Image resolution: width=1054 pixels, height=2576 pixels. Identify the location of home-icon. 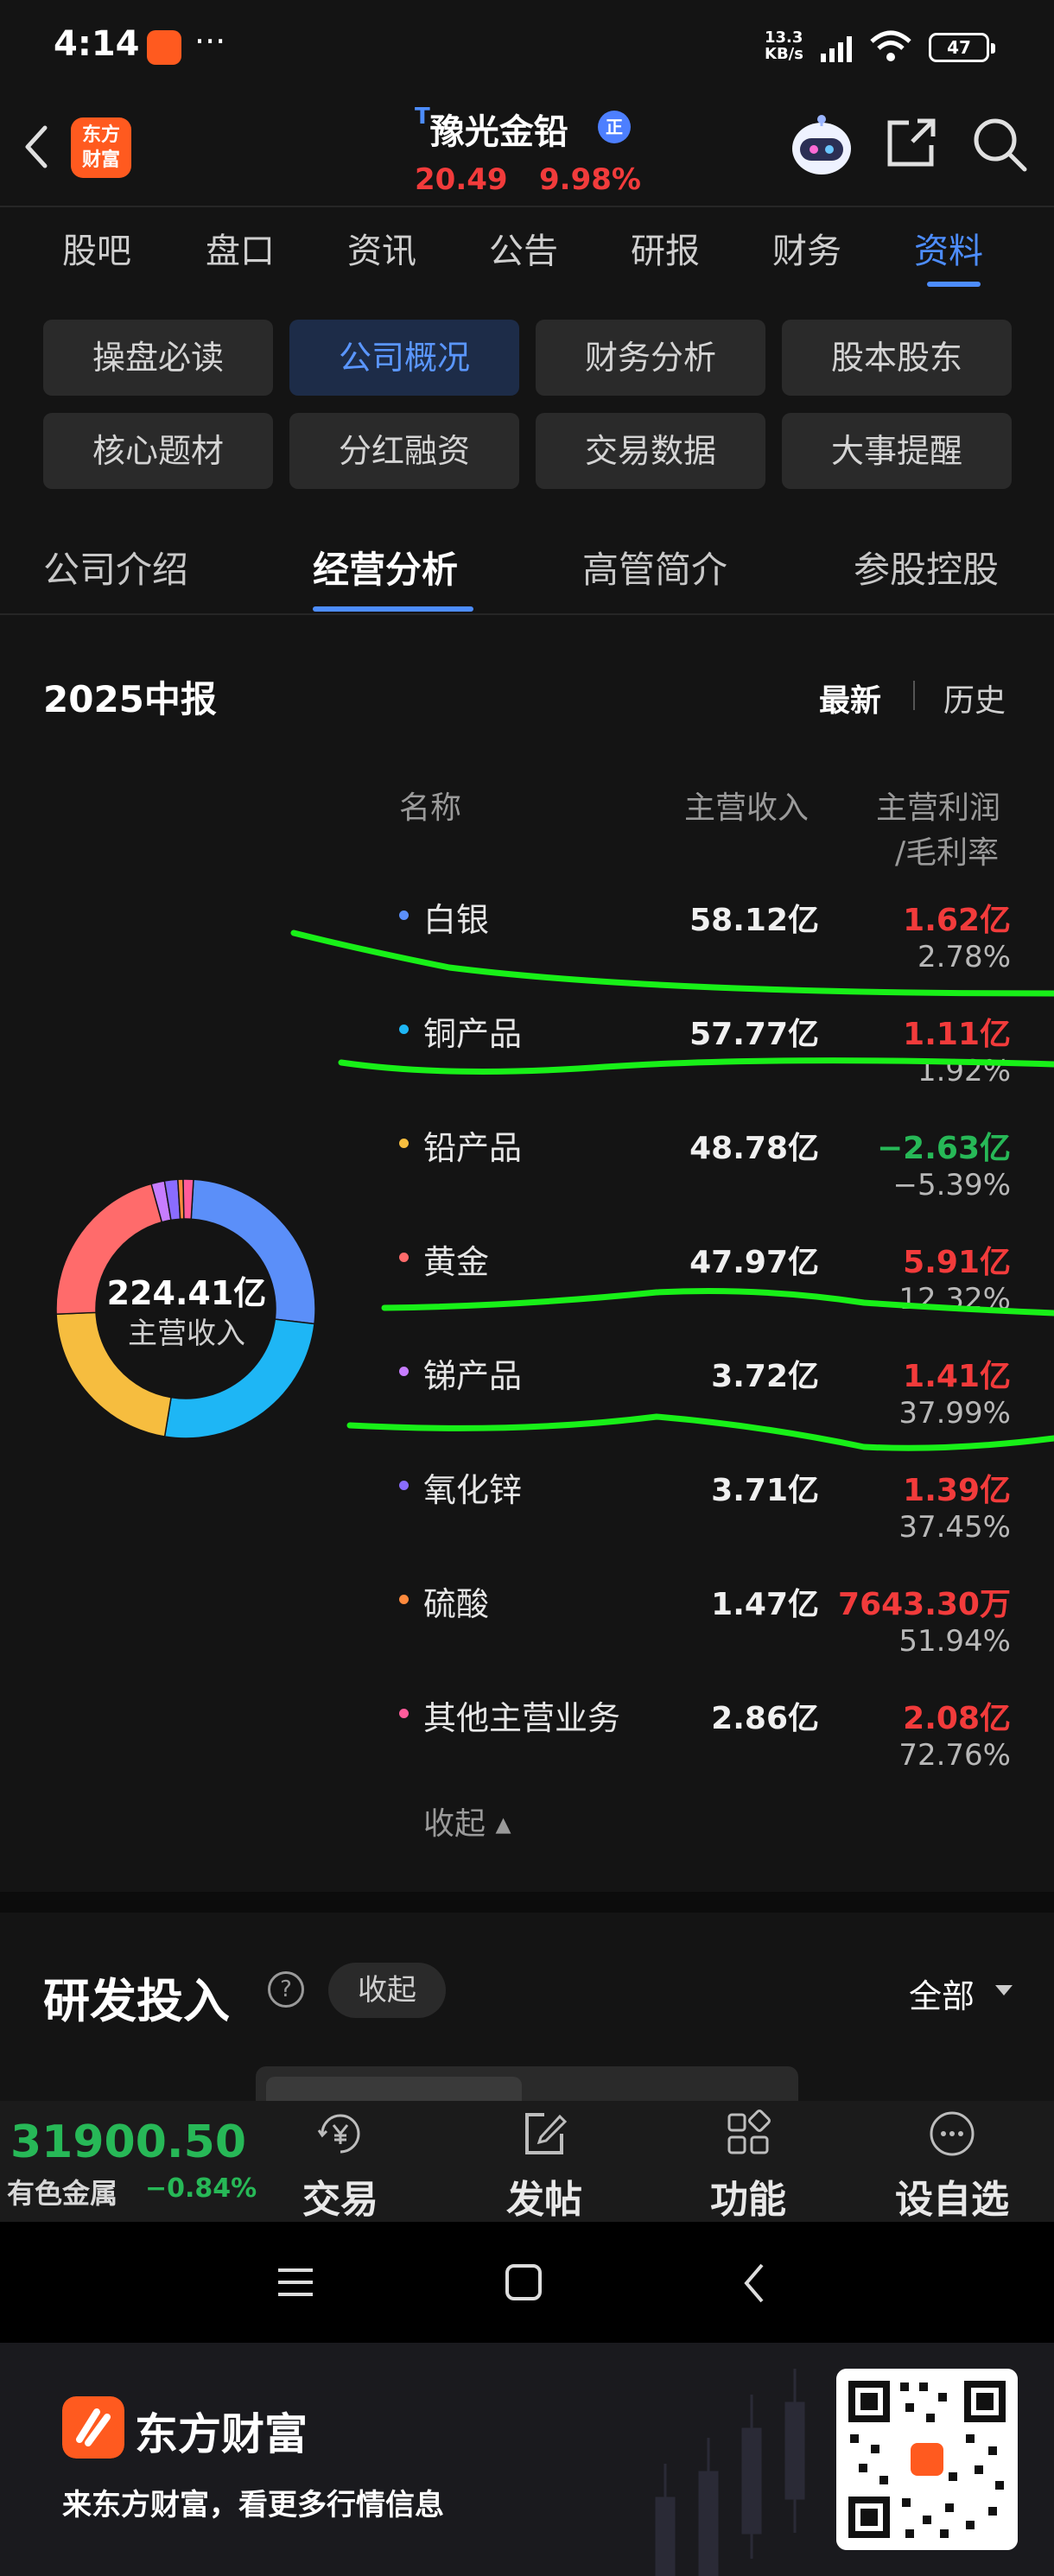
(524, 2282).